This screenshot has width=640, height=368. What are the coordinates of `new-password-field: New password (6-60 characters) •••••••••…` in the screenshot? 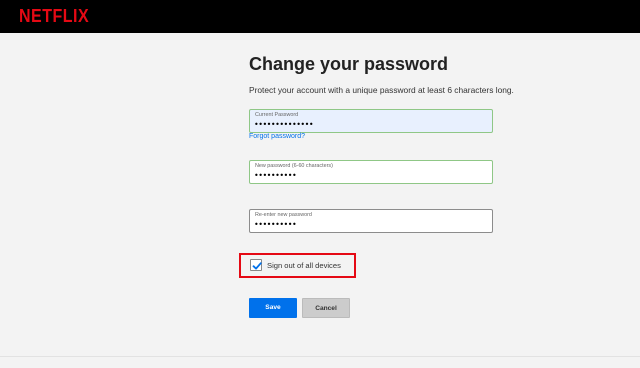 It's located at (371, 172).